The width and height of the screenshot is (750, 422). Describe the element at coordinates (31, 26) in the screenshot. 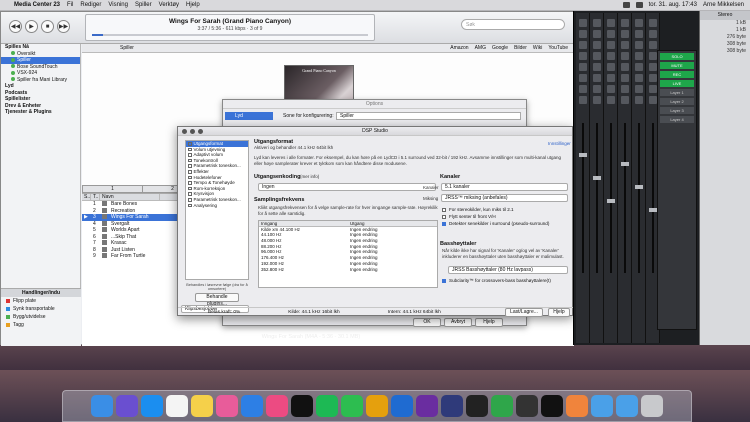

I see `play-button: ▶` at that location.